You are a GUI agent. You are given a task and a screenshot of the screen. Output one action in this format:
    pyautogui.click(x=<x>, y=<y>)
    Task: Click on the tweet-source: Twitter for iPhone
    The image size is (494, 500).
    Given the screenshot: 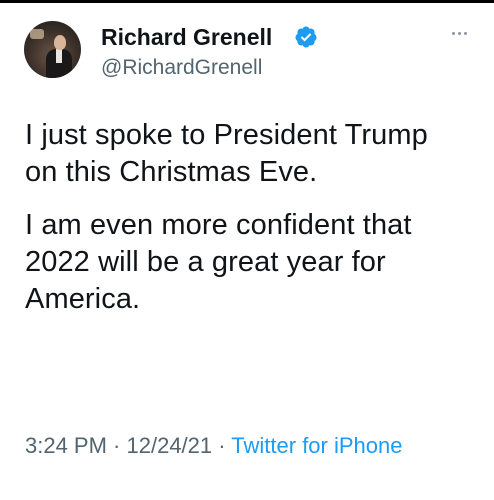 What is the action you would take?
    pyautogui.click(x=316, y=445)
    